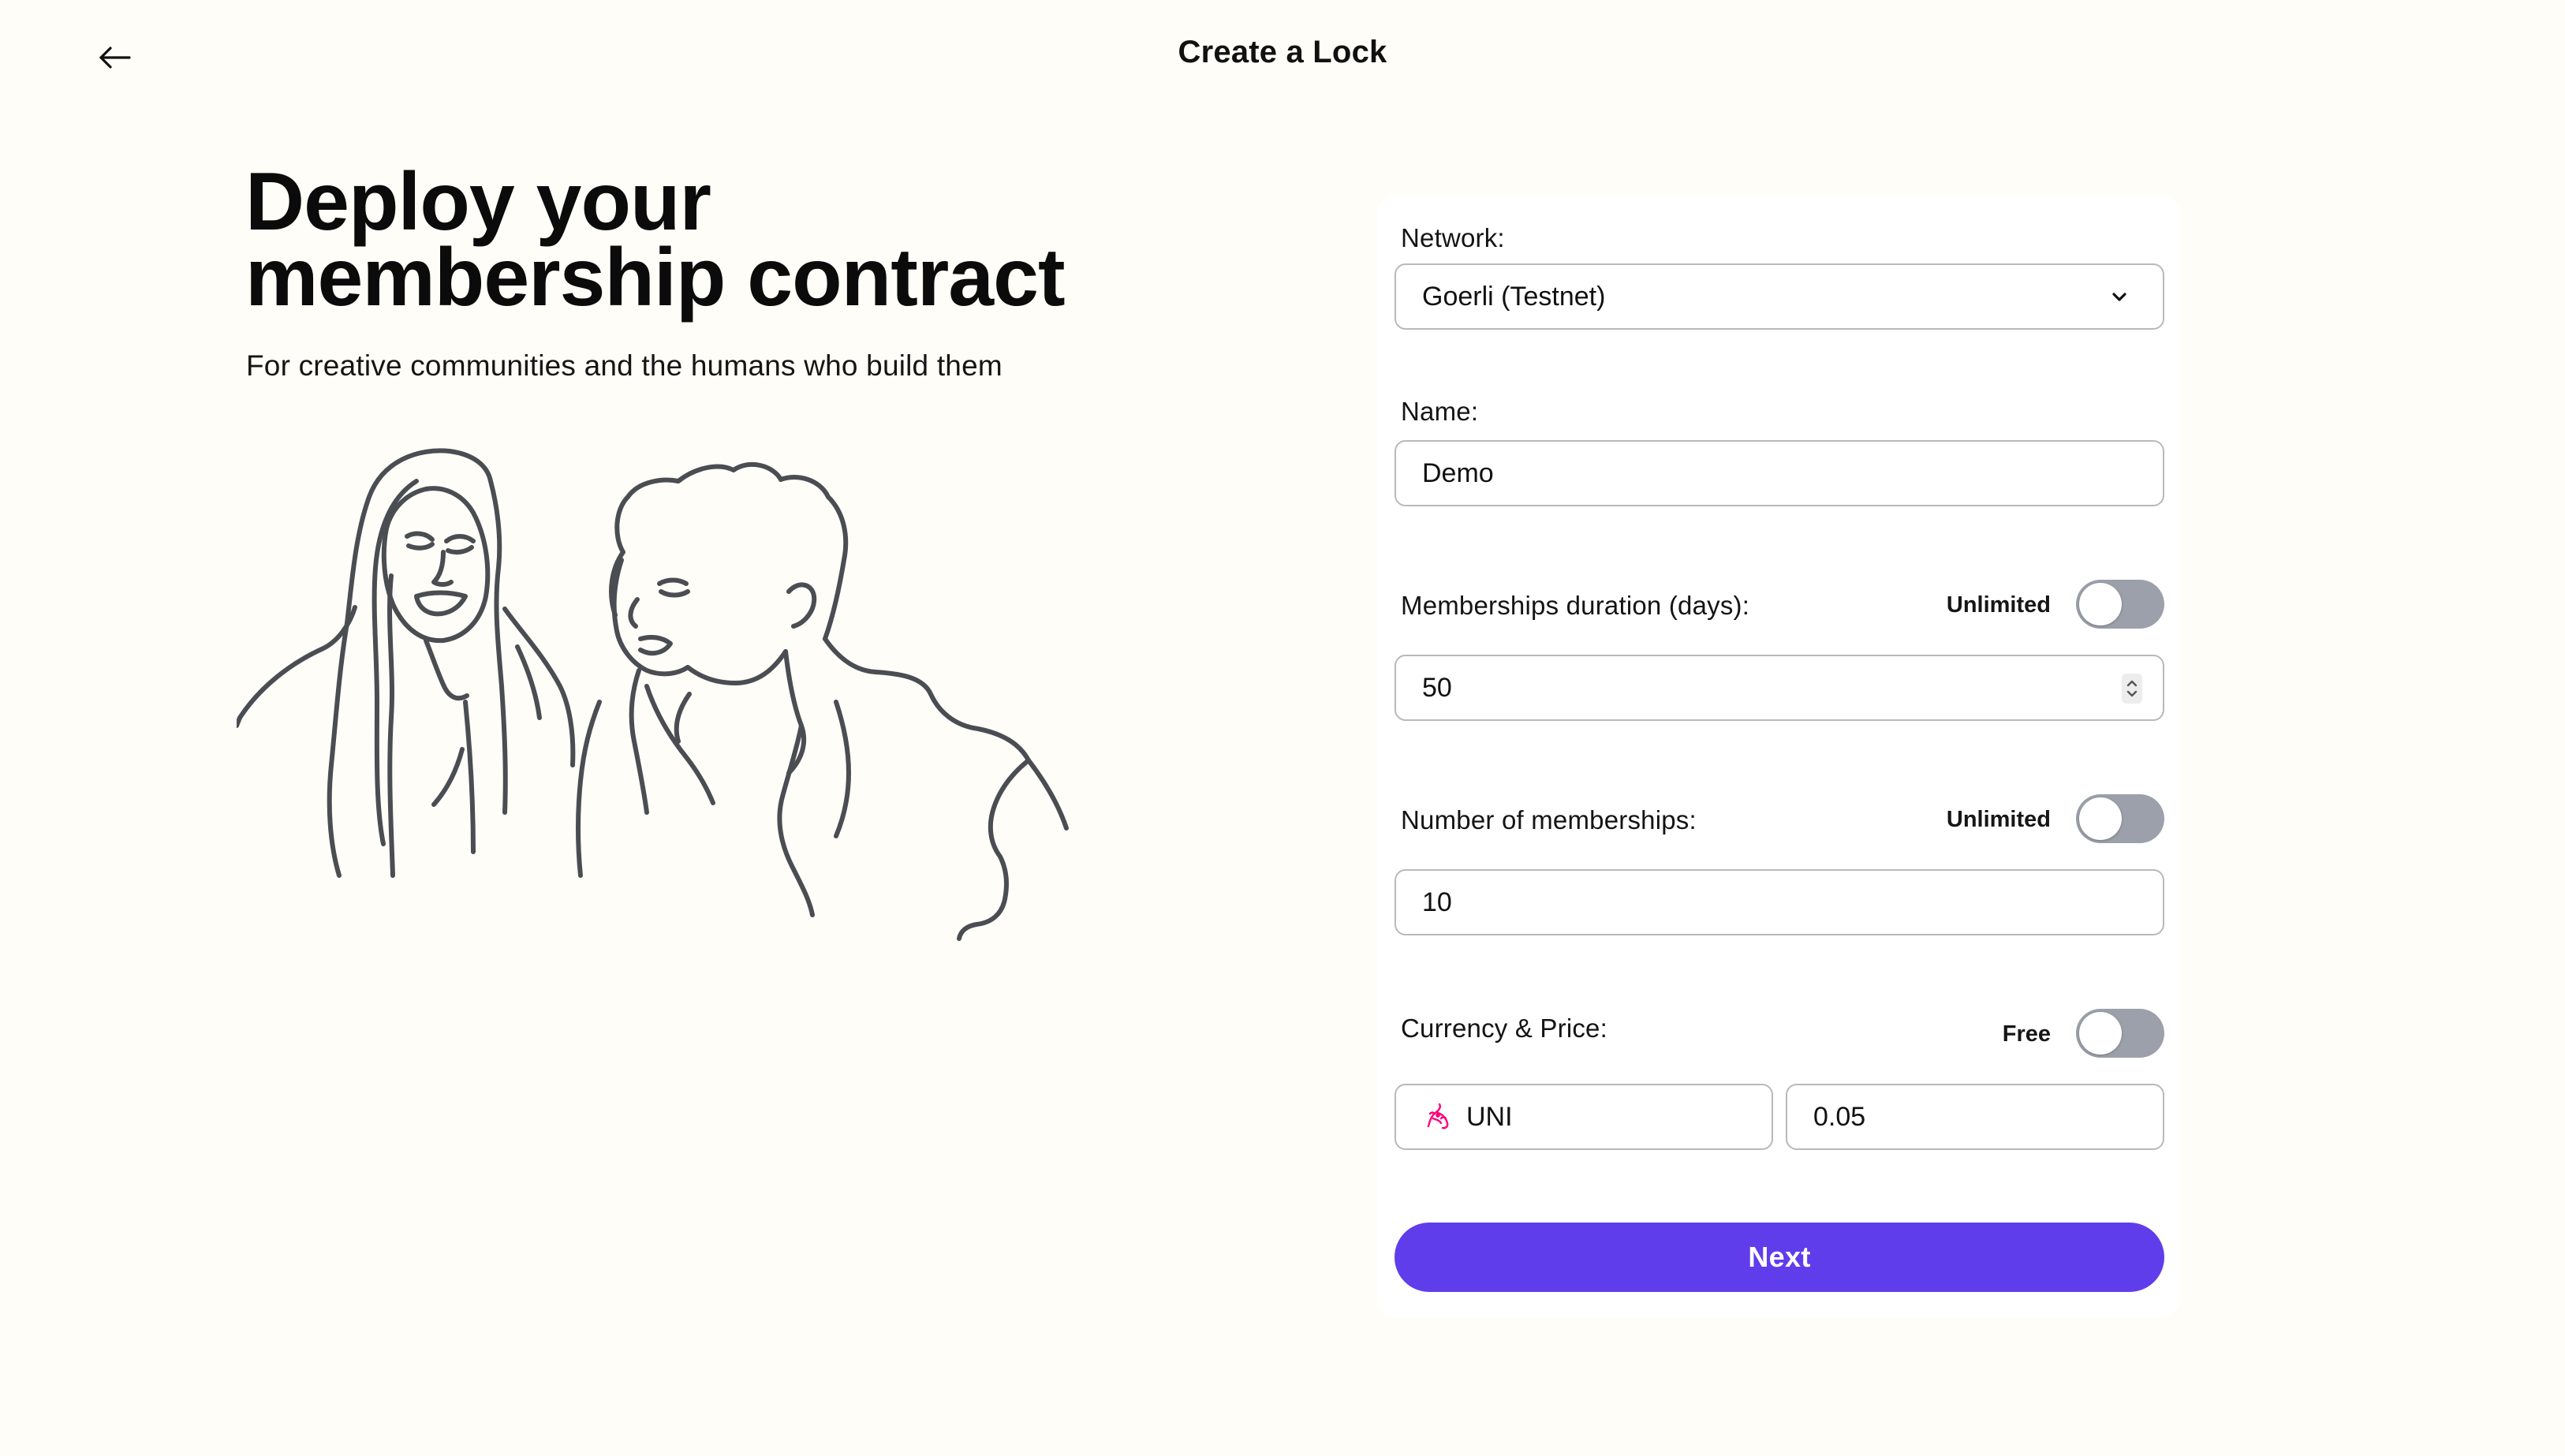  Describe the element at coordinates (1549, 819) in the screenshot. I see `quantity-label: Number of memberships:` at that location.